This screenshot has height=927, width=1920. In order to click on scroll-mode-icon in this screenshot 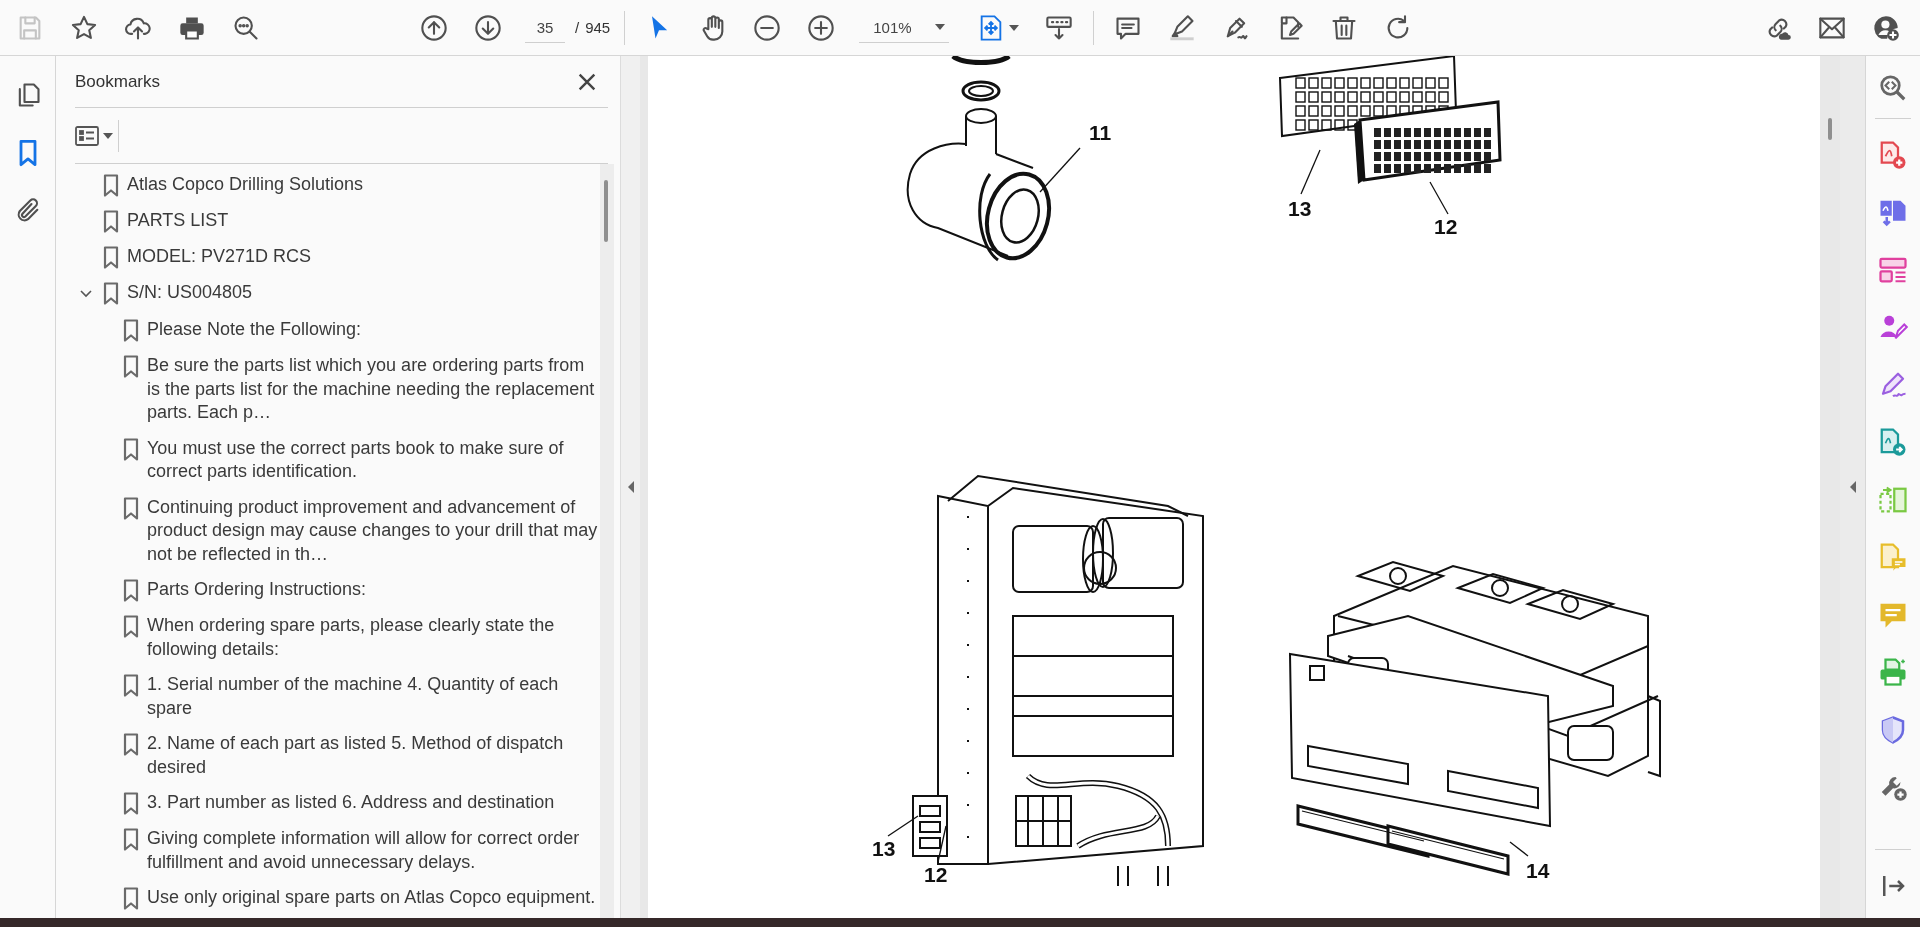, I will do `click(1059, 27)`.